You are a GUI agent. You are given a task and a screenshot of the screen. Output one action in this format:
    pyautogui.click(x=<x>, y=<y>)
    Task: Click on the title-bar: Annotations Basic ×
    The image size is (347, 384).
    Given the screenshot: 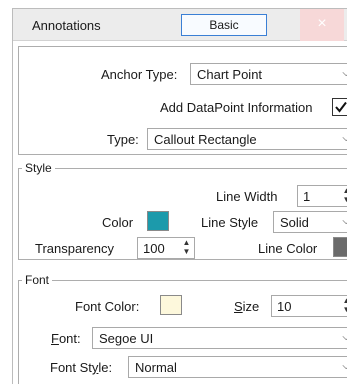 What is the action you would take?
    pyautogui.click(x=180, y=25)
    